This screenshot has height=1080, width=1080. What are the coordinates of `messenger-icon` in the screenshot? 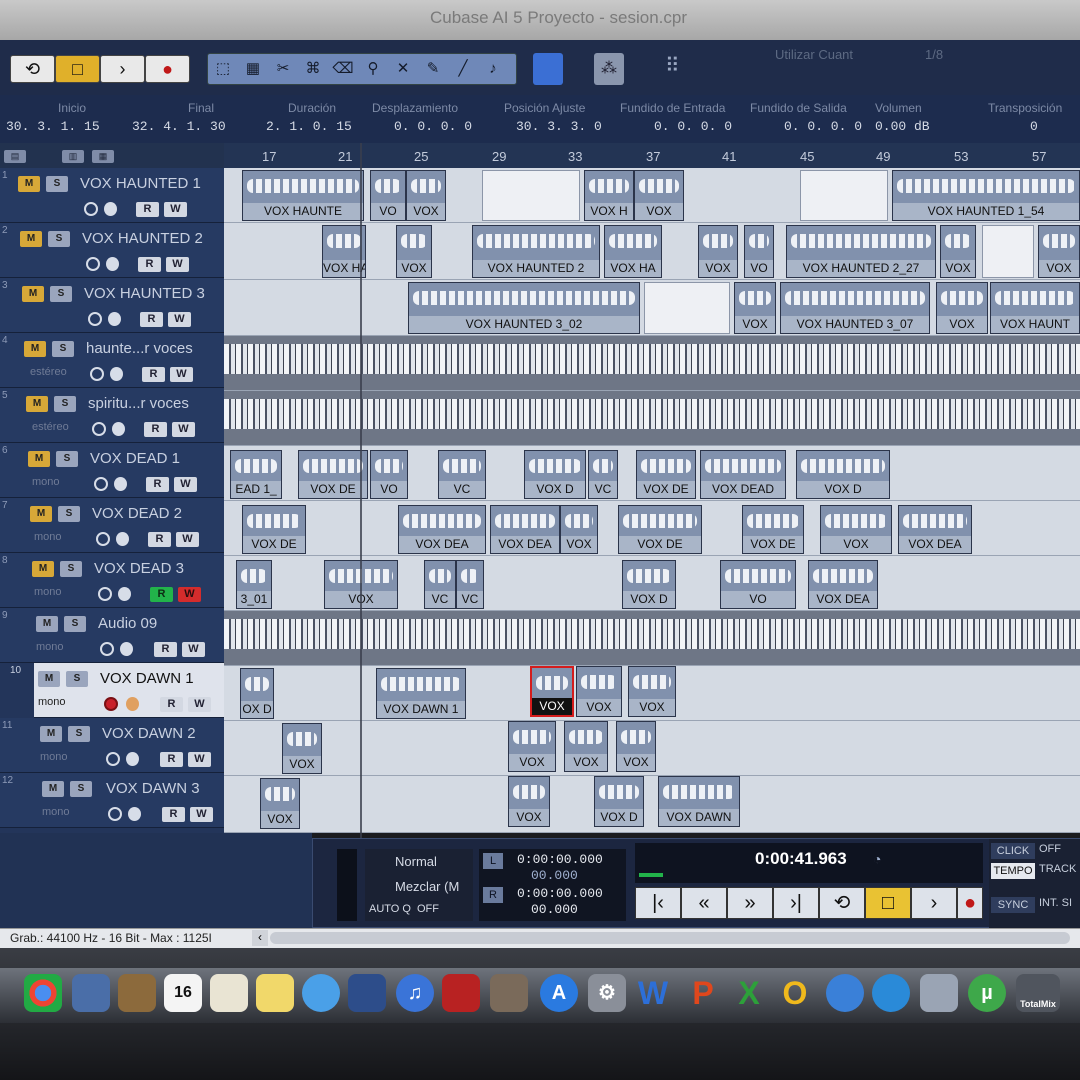 It's located at (845, 993).